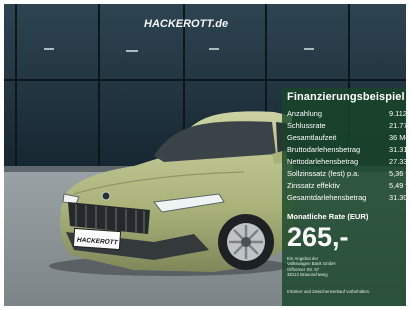 The image size is (410, 310). Describe the element at coordinates (306, 125) in the screenshot. I see `row-label: Schlussrate` at that location.